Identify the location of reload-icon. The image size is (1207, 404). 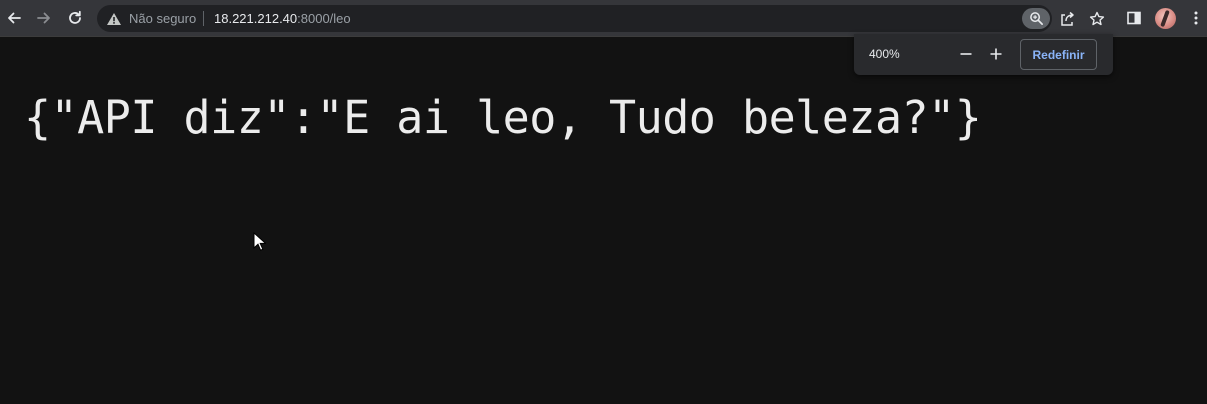
(75, 17).